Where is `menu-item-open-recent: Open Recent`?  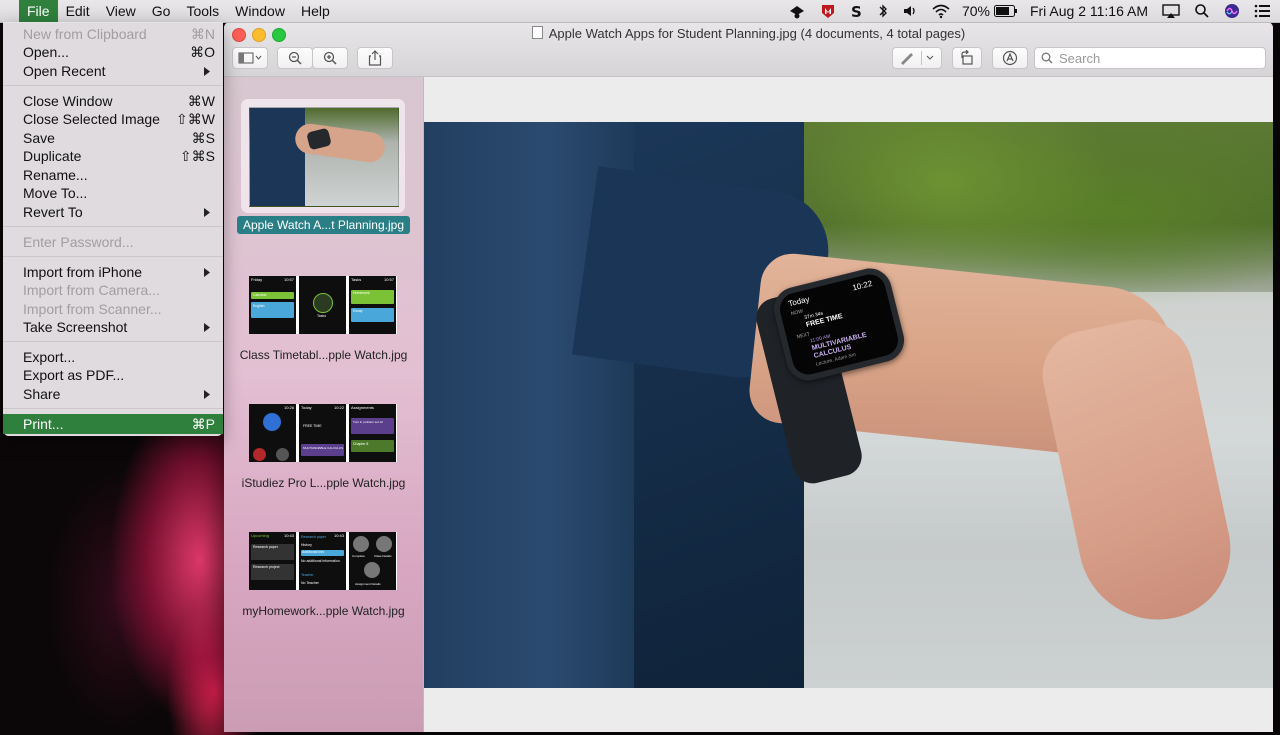
menu-item-open-recent: Open Recent is located at coordinates (113, 71).